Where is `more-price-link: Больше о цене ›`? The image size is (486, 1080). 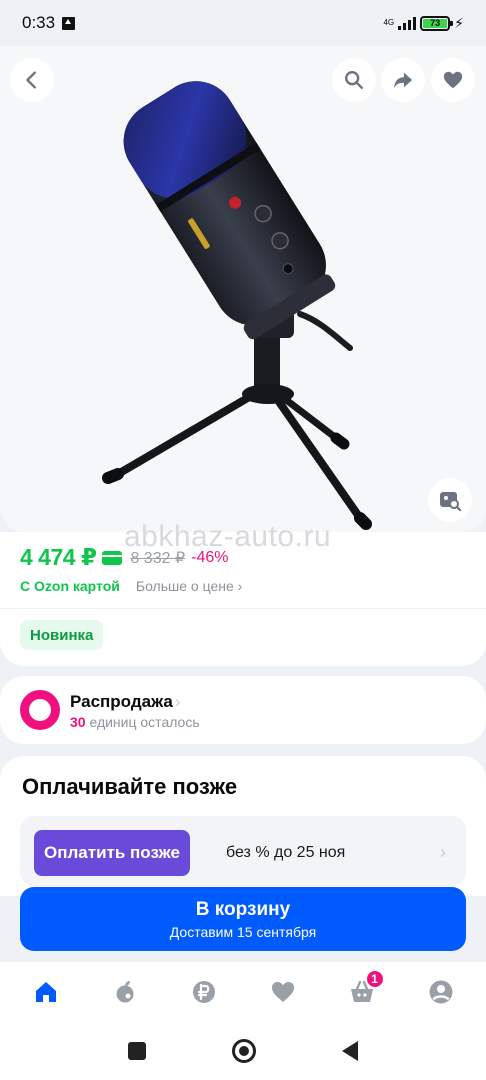
more-price-link: Больше о цене › is located at coordinates (189, 586).